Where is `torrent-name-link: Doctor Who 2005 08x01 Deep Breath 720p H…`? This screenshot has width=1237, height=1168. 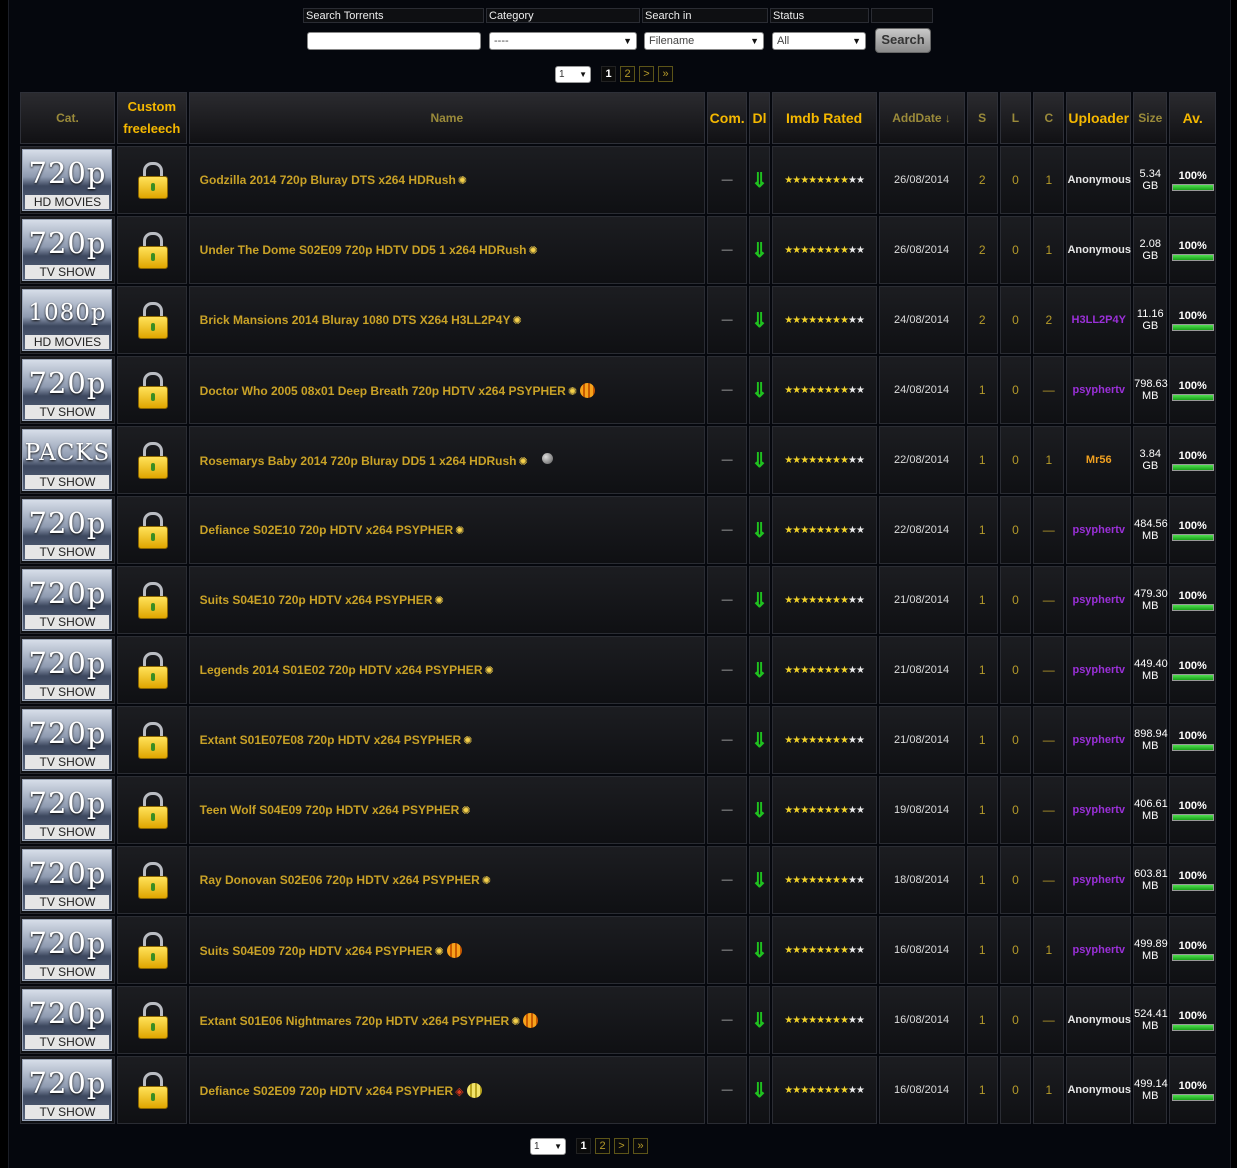 torrent-name-link: Doctor Who 2005 08x01 Deep Breath 720p H… is located at coordinates (383, 391).